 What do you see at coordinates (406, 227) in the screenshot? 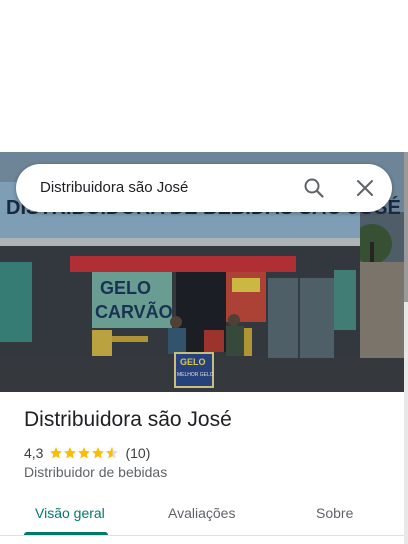
I see `scrollbar-thumb` at bounding box center [406, 227].